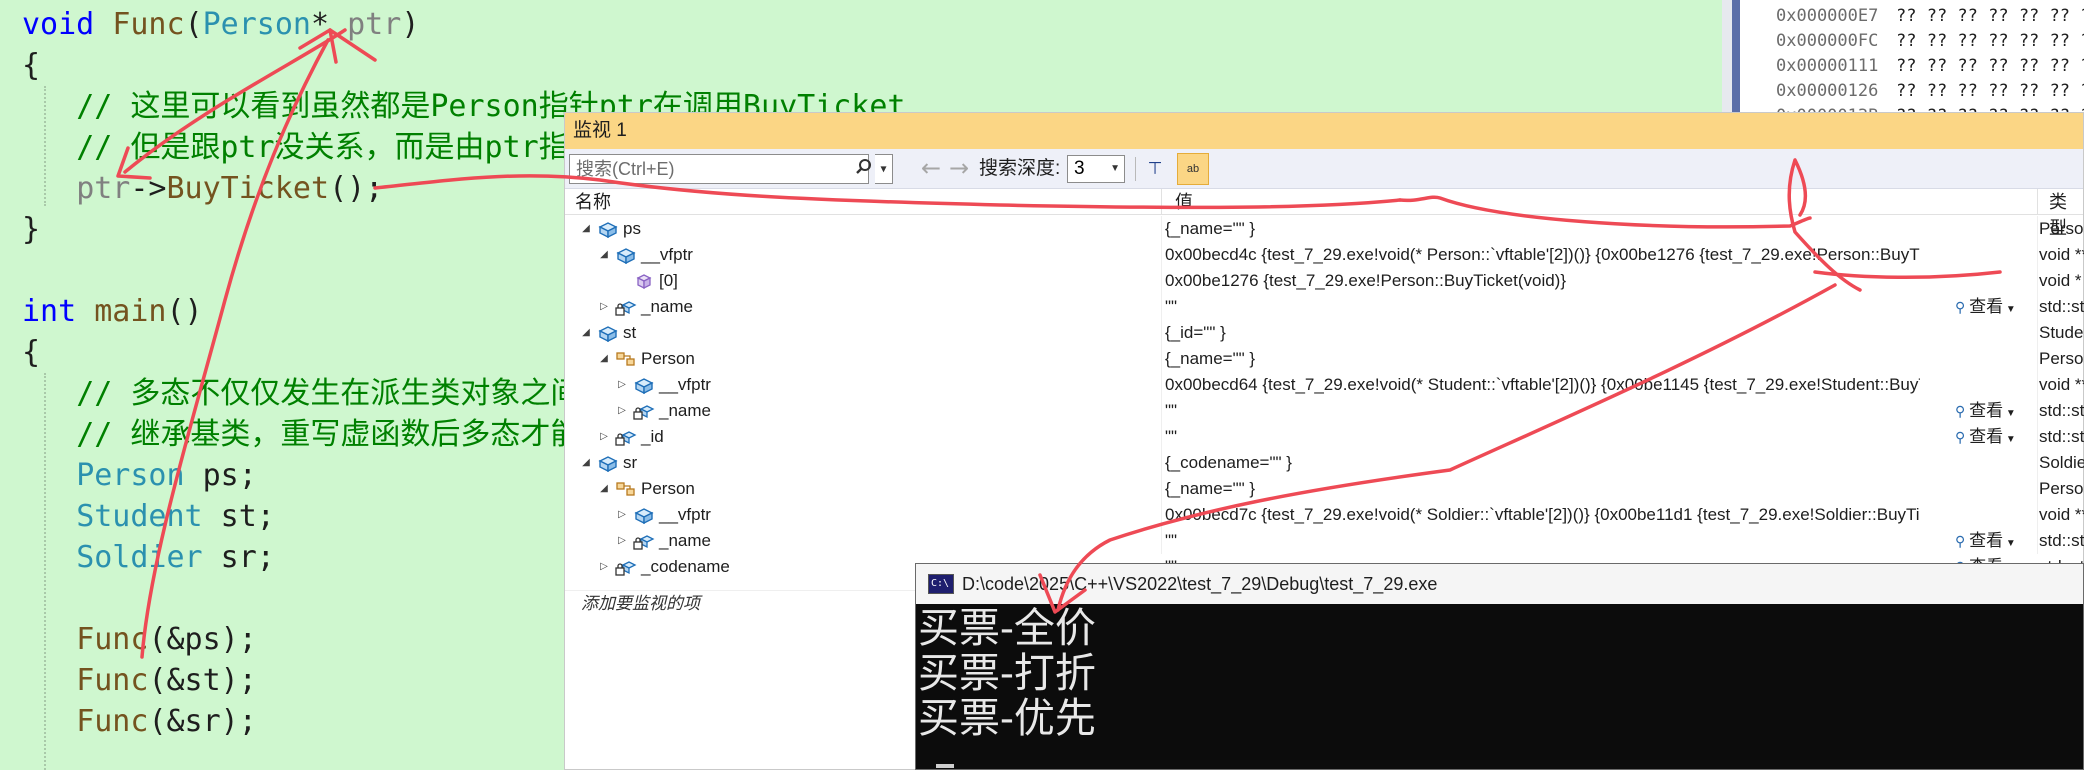 The width and height of the screenshot is (2084, 770). I want to click on code-token: BuyTicket, so click(248, 188).